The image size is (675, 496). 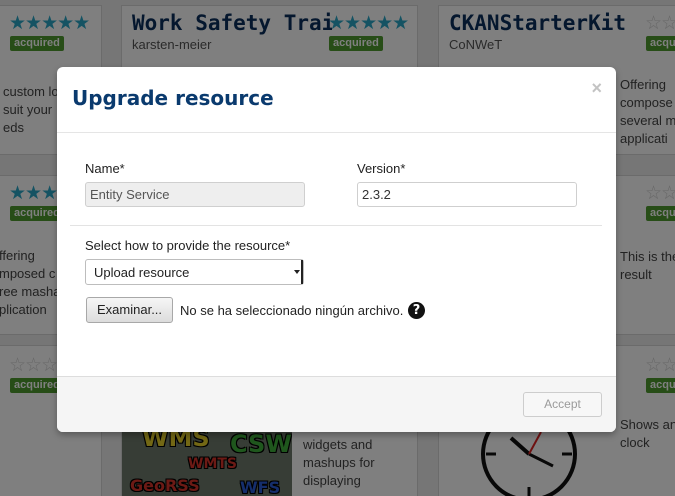 I want to click on name-label: Name*, so click(x=105, y=168).